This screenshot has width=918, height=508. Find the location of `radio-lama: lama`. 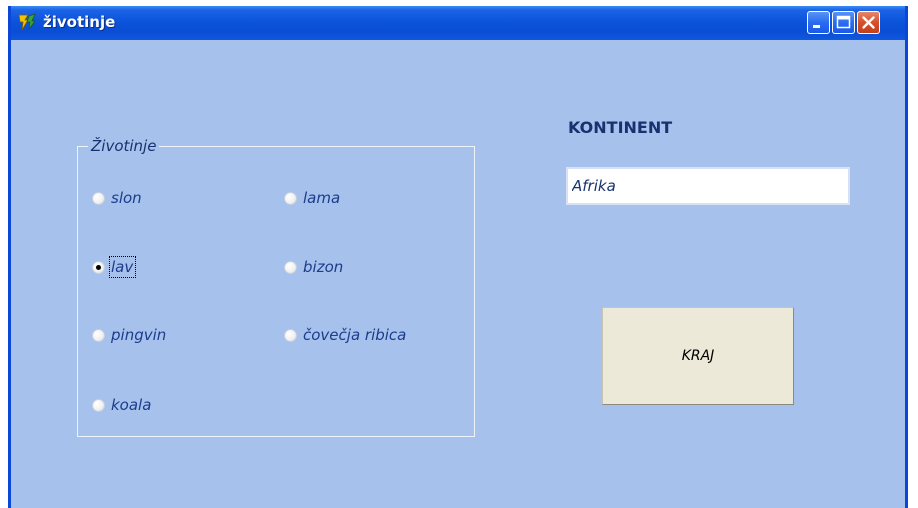

radio-lama: lama is located at coordinates (312, 198).